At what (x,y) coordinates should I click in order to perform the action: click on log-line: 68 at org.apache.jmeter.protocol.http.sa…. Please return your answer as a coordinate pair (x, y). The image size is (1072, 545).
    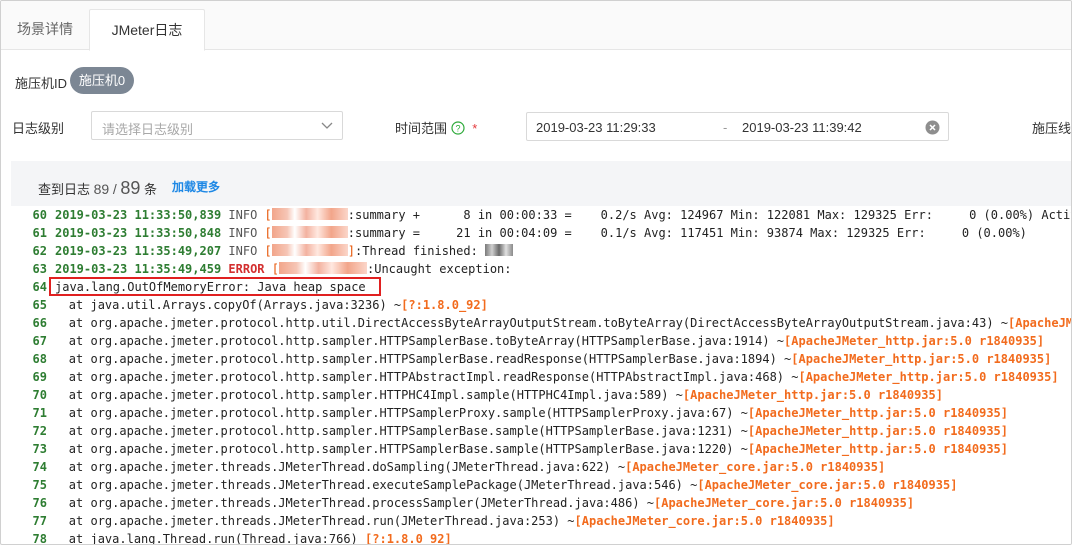
    Looking at the image, I should click on (531, 359).